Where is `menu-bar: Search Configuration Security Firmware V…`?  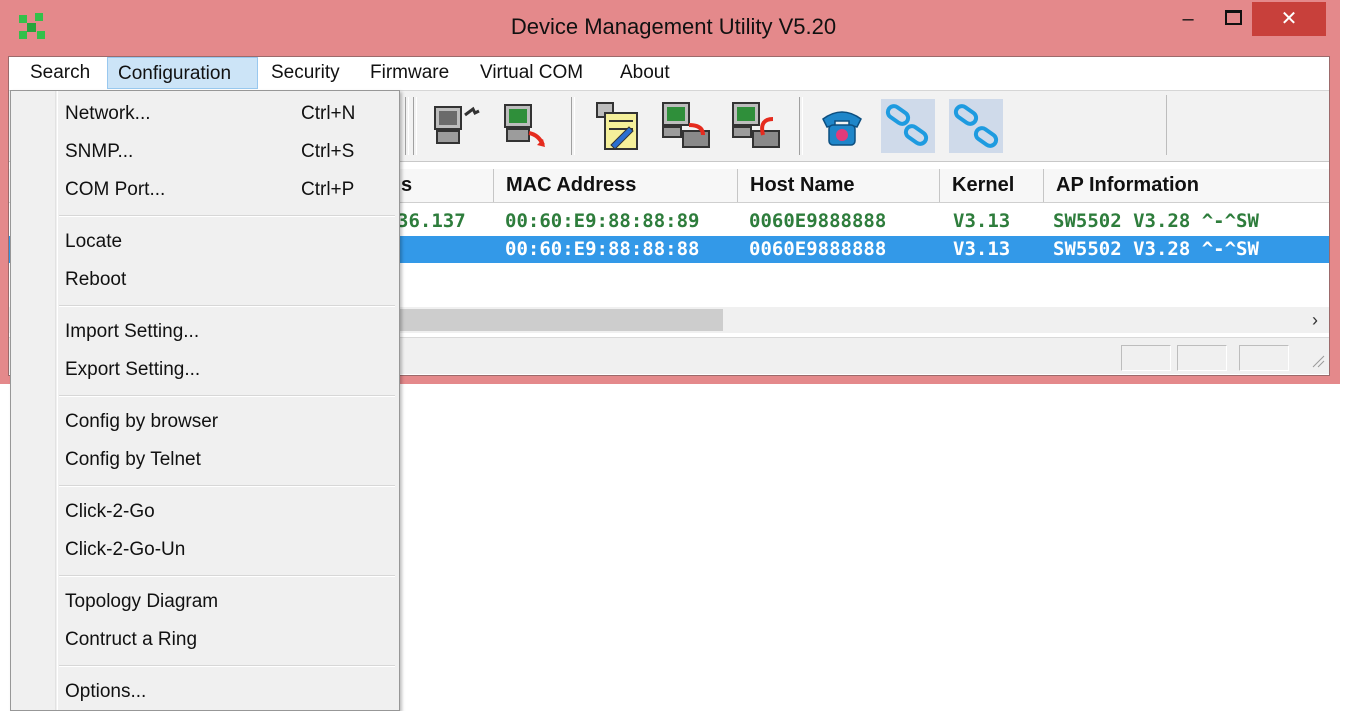
menu-bar: Search Configuration Security Firmware V… is located at coordinates (669, 73).